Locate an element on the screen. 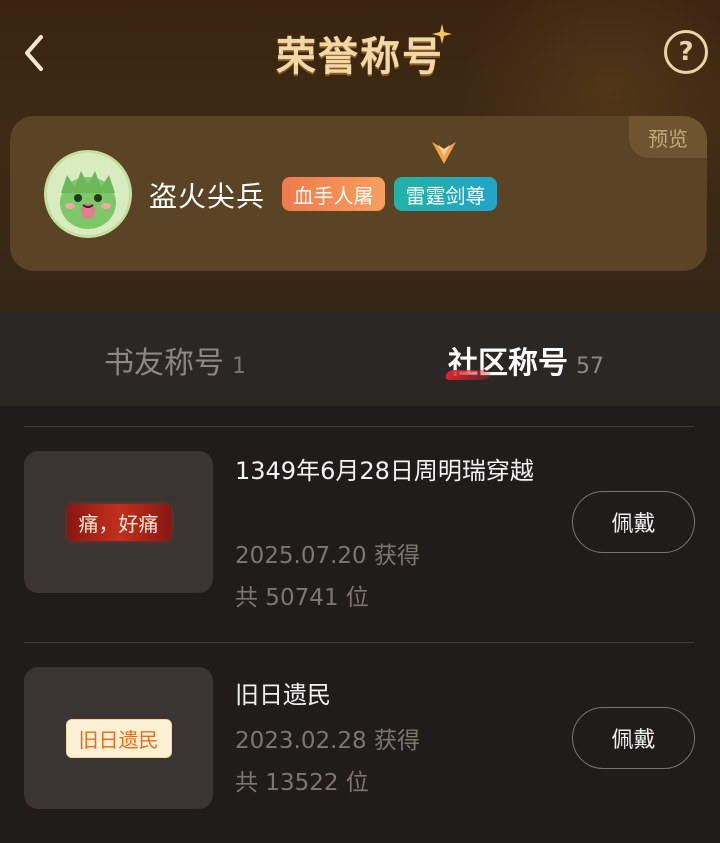  obtained-date: 2025.07.20 获得 is located at coordinates (327, 556).